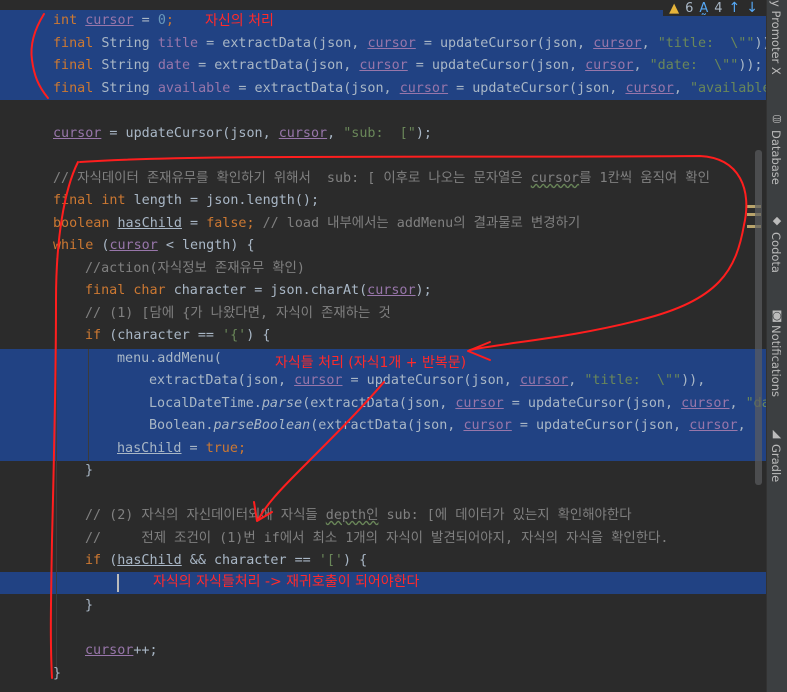 The image size is (787, 692). What do you see at coordinates (777, 433) in the screenshot?
I see `elephant-icon: ◣` at bounding box center [777, 433].